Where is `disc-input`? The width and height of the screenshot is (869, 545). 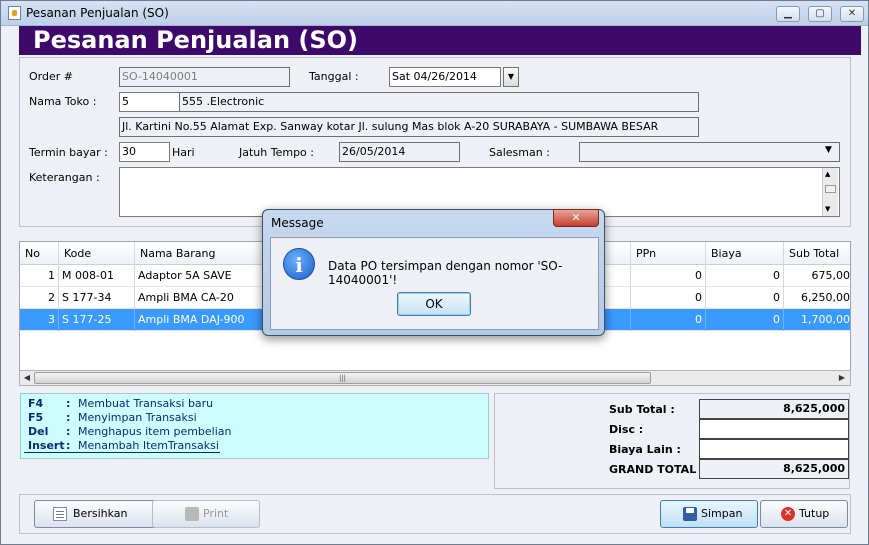 disc-input is located at coordinates (774, 429).